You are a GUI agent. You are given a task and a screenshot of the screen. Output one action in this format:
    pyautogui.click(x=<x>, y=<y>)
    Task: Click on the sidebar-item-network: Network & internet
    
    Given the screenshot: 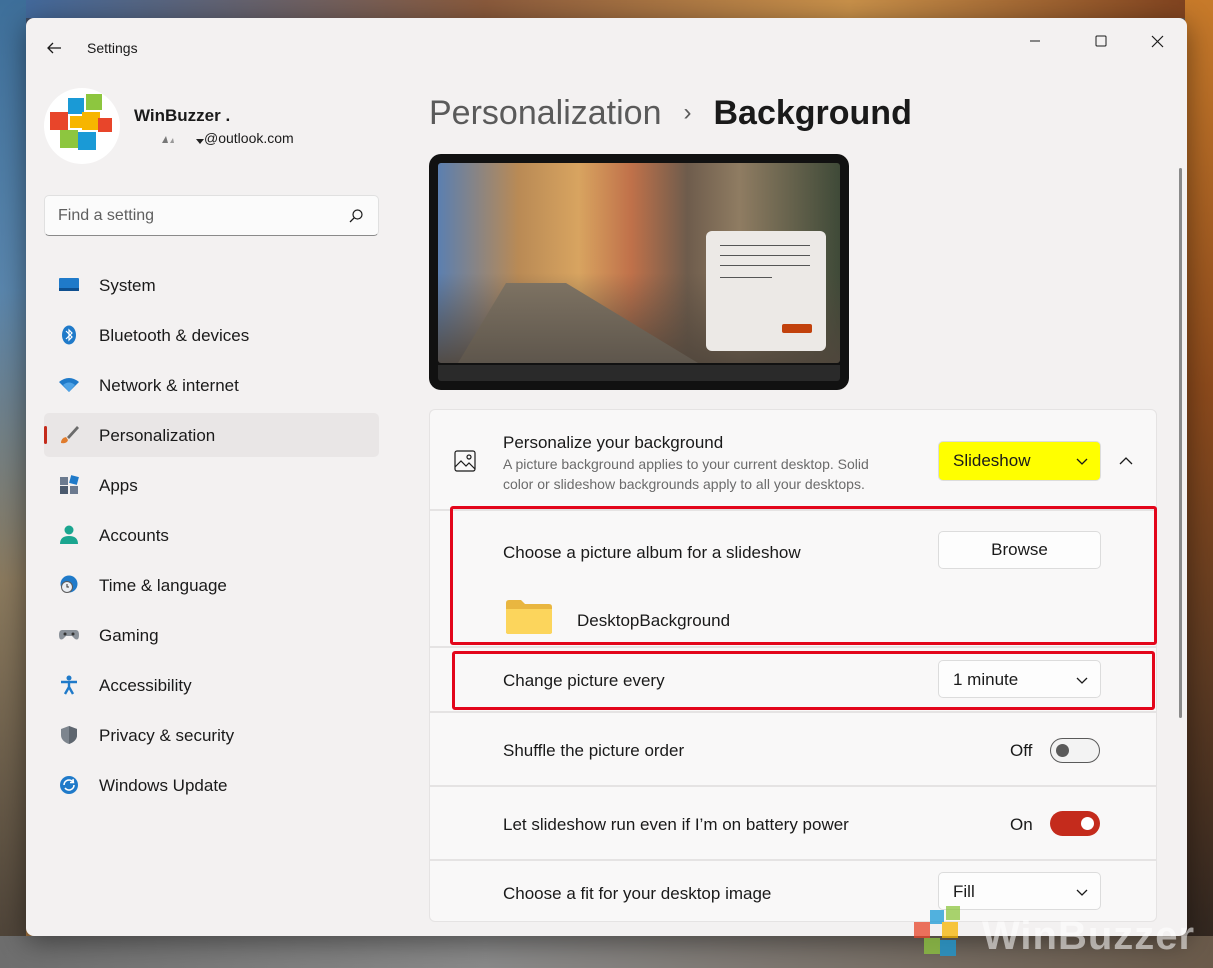 What is the action you would take?
    pyautogui.click(x=211, y=385)
    